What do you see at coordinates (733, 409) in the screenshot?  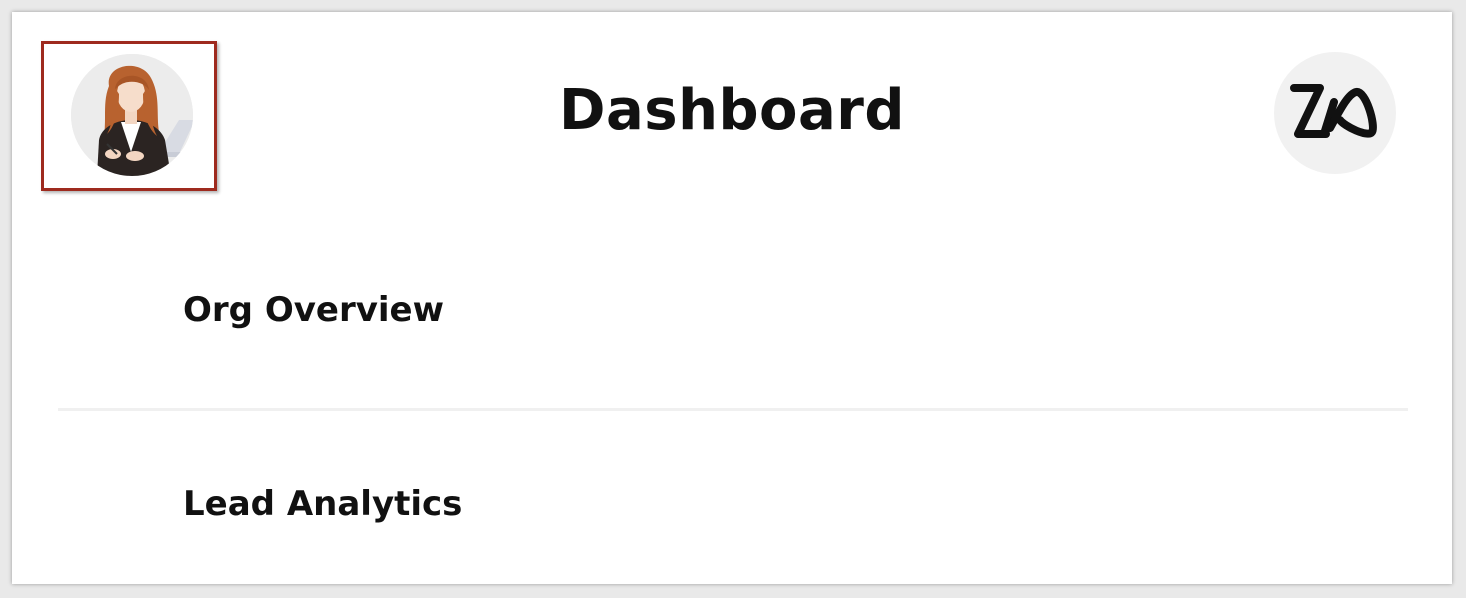 I see `menu-divider` at bounding box center [733, 409].